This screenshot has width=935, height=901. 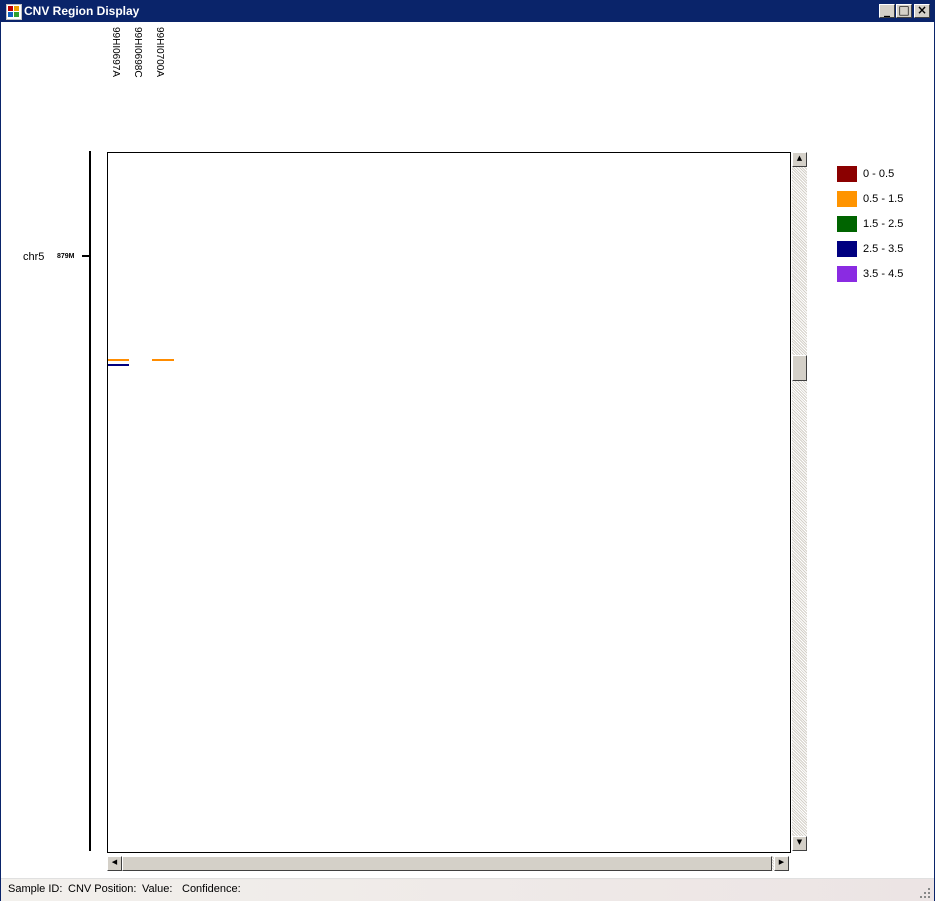 I want to click on chromosome-tick, so click(x=86, y=256).